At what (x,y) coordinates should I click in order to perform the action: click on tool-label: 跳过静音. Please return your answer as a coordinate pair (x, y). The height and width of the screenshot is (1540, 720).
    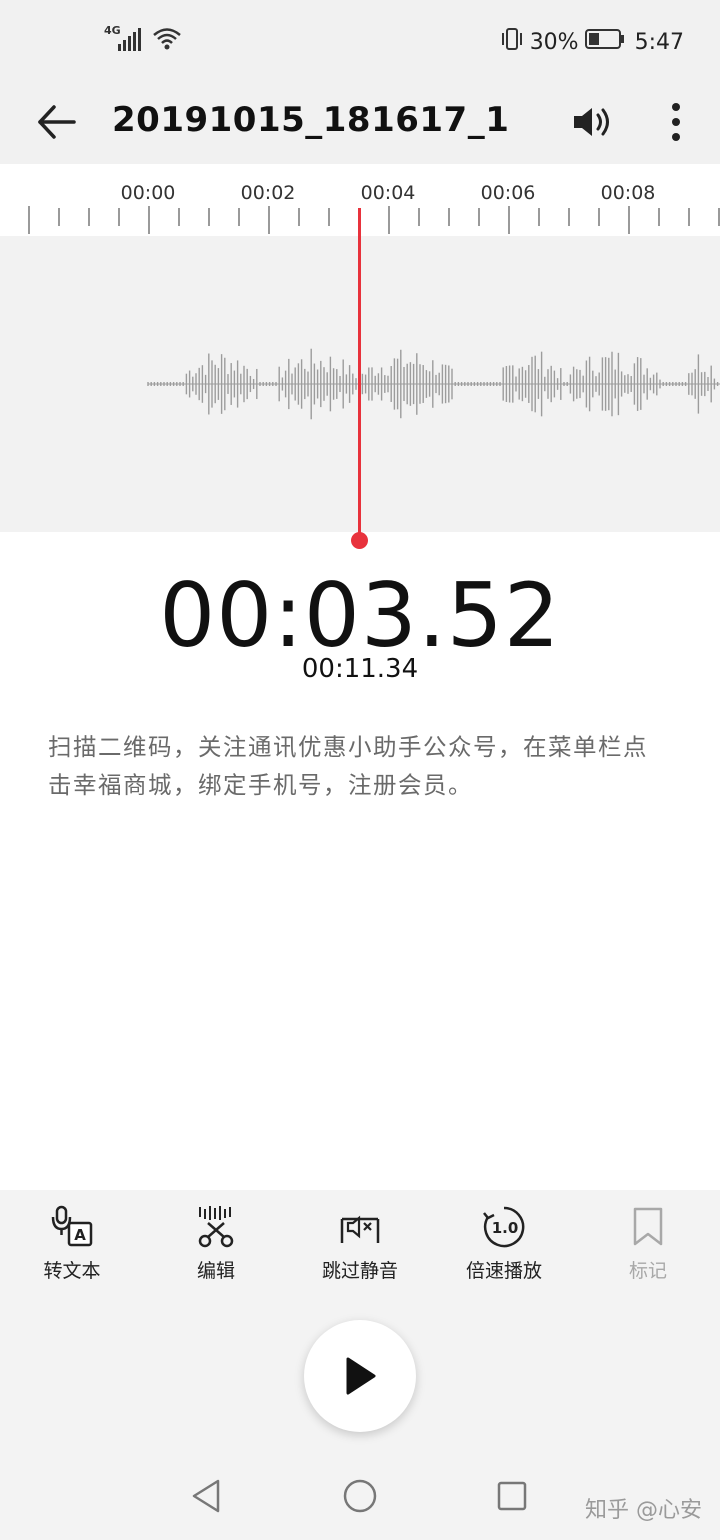
    Looking at the image, I should click on (359, 1271).